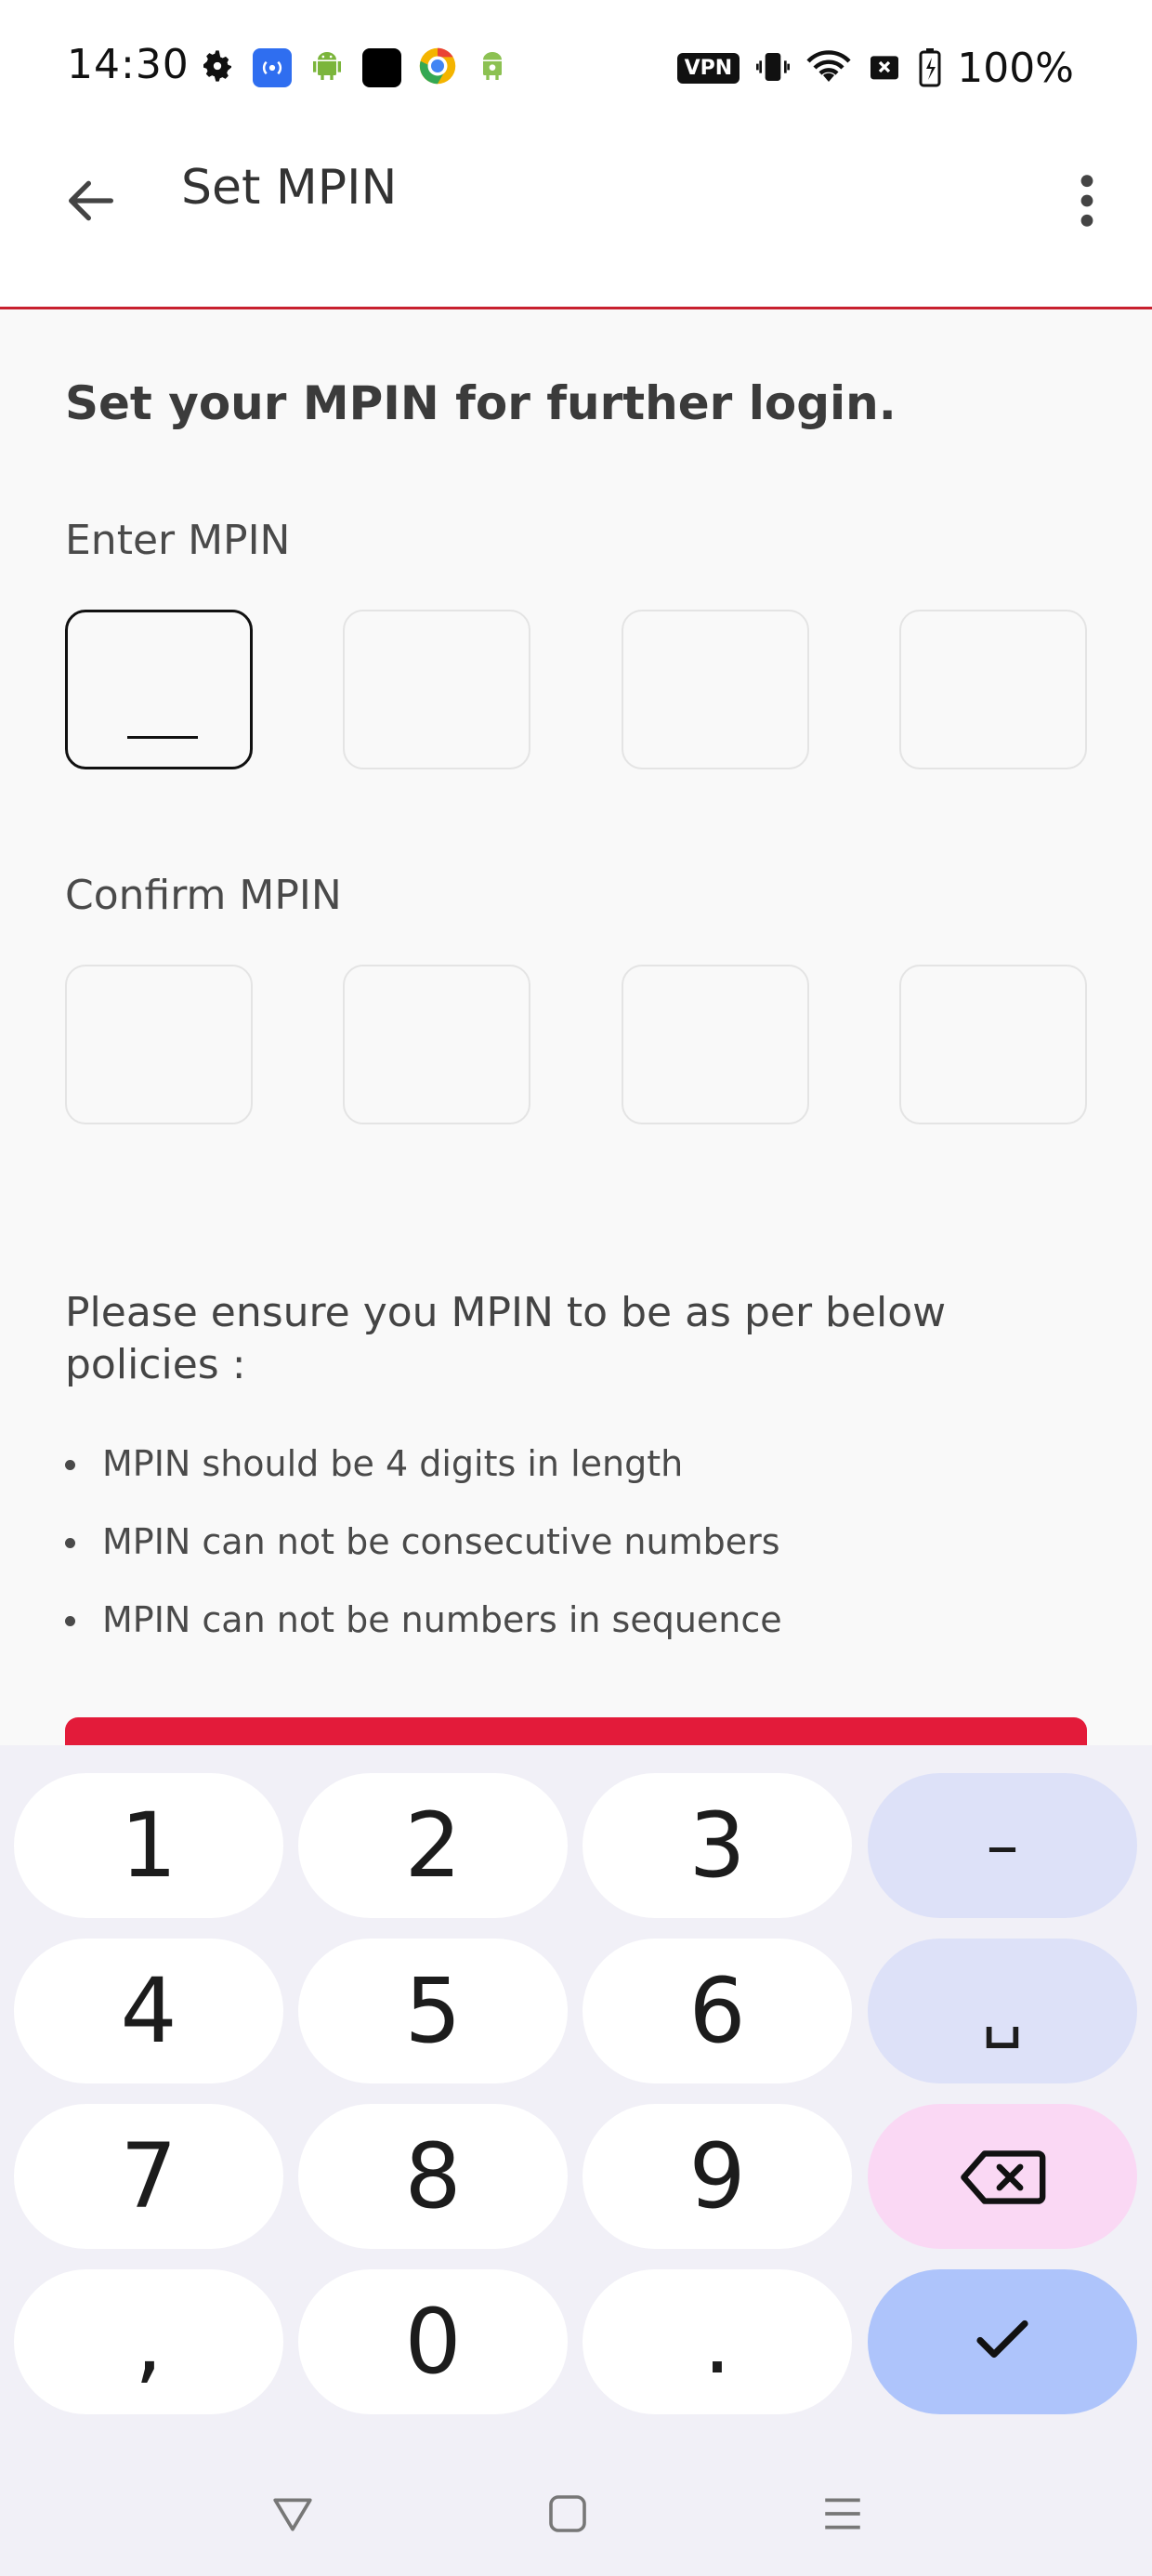  What do you see at coordinates (576, 1045) in the screenshot?
I see `confirm-mpin-fields` at bounding box center [576, 1045].